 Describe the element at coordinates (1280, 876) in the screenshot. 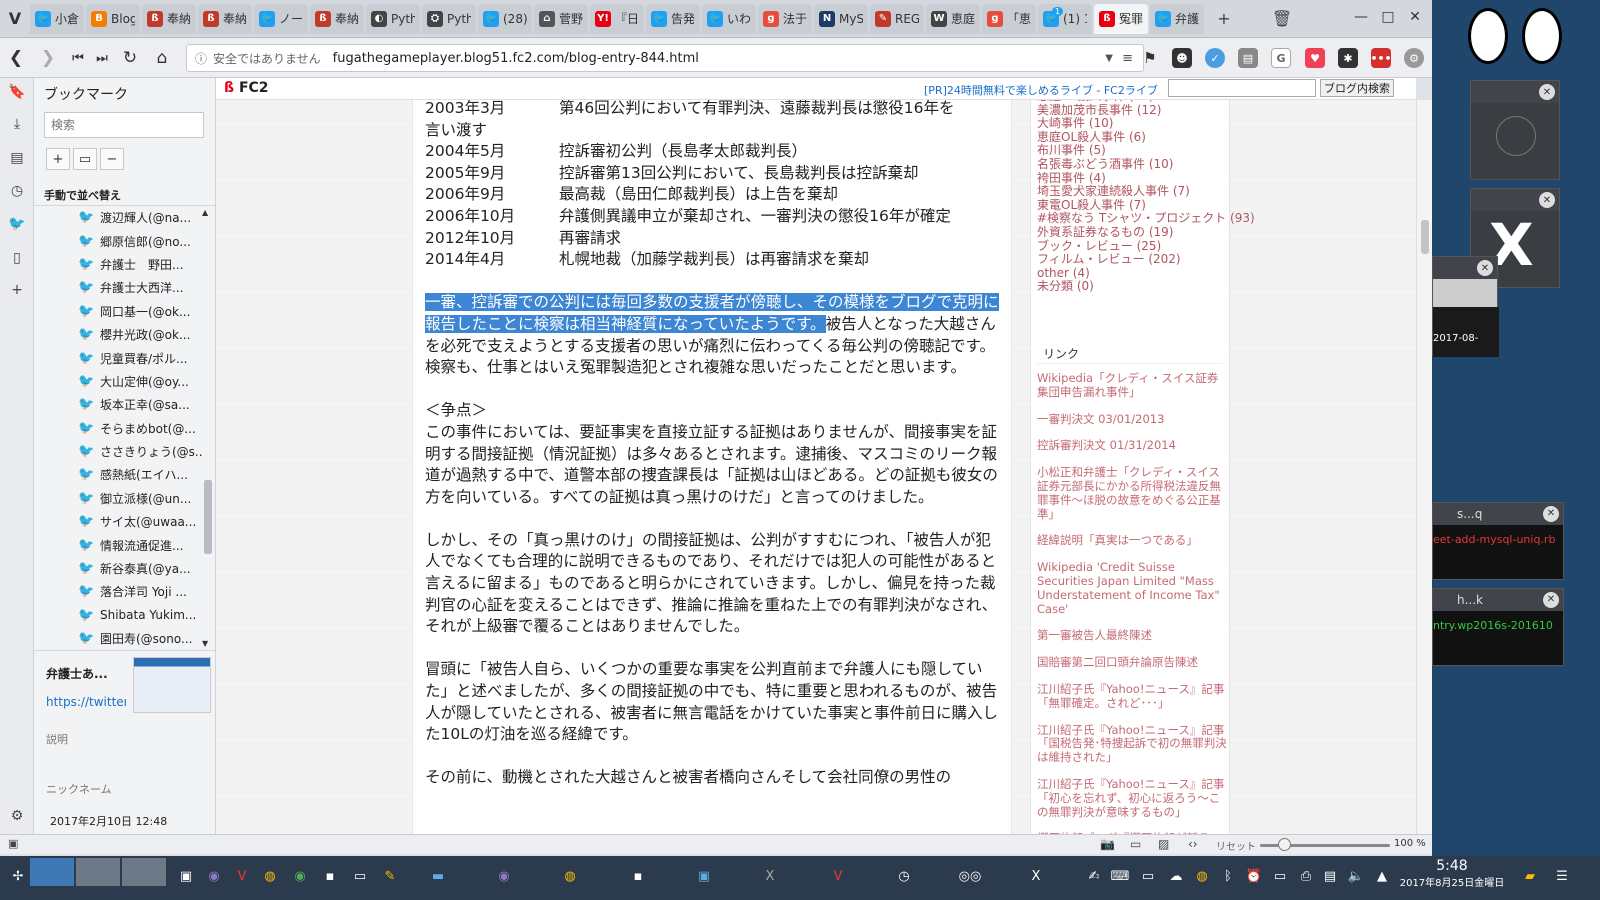

I see `network-icon: ▭` at that location.